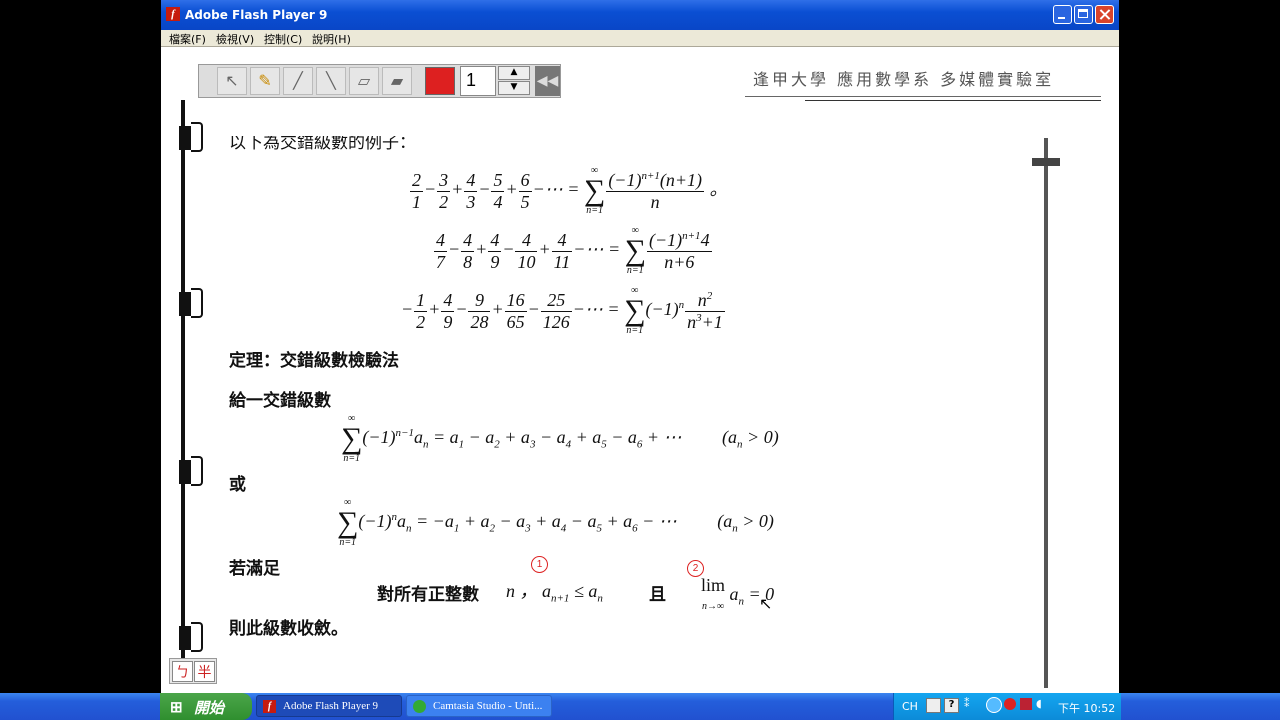 The image size is (1280, 720). Describe the element at coordinates (514, 88) in the screenshot. I see `stepper-down-icon: ▼` at that location.